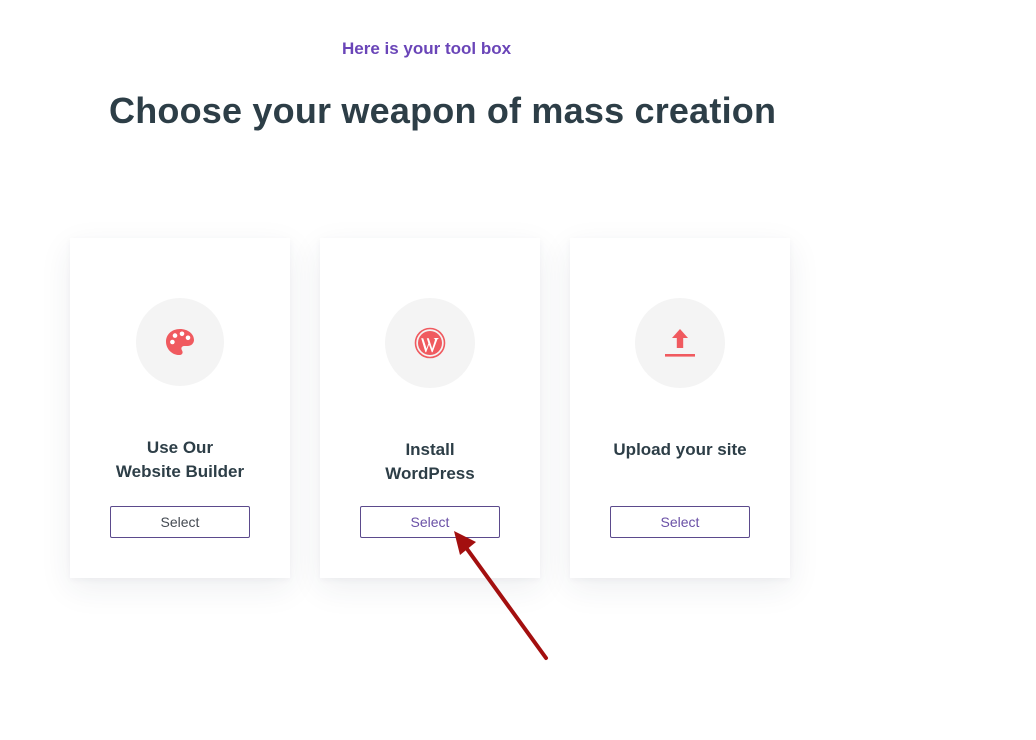 The image size is (1036, 740). What do you see at coordinates (430, 473) in the screenshot?
I see `card-title-line: WordPress` at bounding box center [430, 473].